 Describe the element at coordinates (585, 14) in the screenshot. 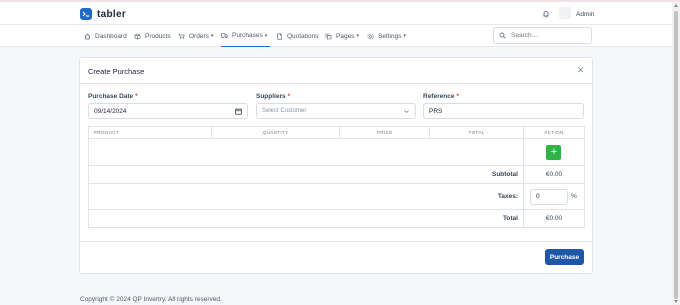

I see `user-name: Admin` at that location.